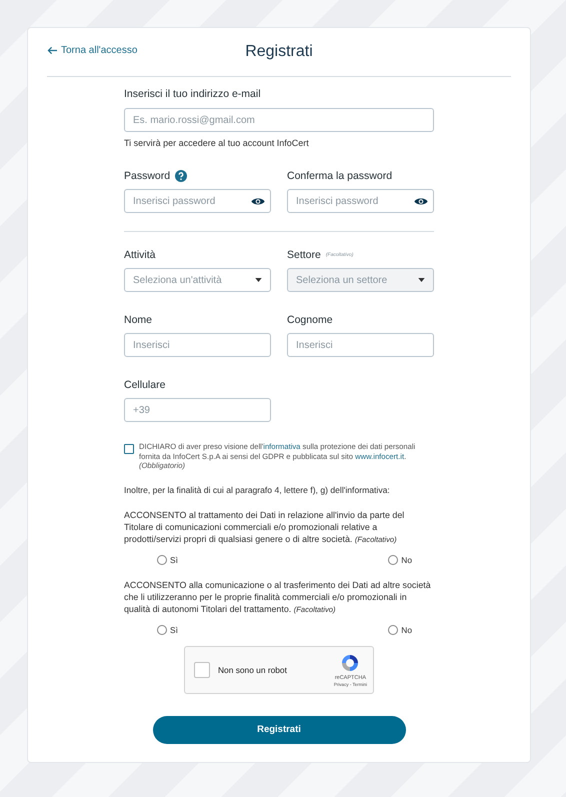 This screenshot has width=566, height=797. Describe the element at coordinates (310, 320) in the screenshot. I see `field-label: Cognome` at that location.